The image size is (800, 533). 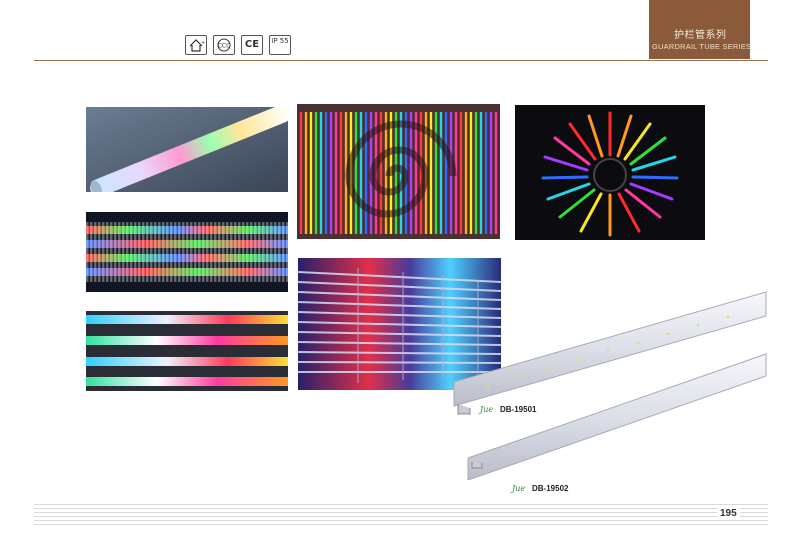 What do you see at coordinates (401, 60) in the screenshot?
I see `header-rule` at bounding box center [401, 60].